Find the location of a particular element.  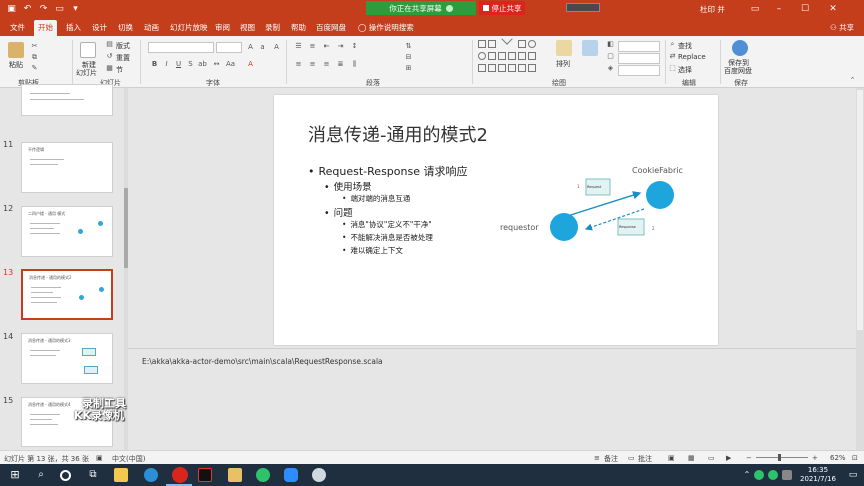

normal-view-icon: ▣ is located at coordinates (671, 458).